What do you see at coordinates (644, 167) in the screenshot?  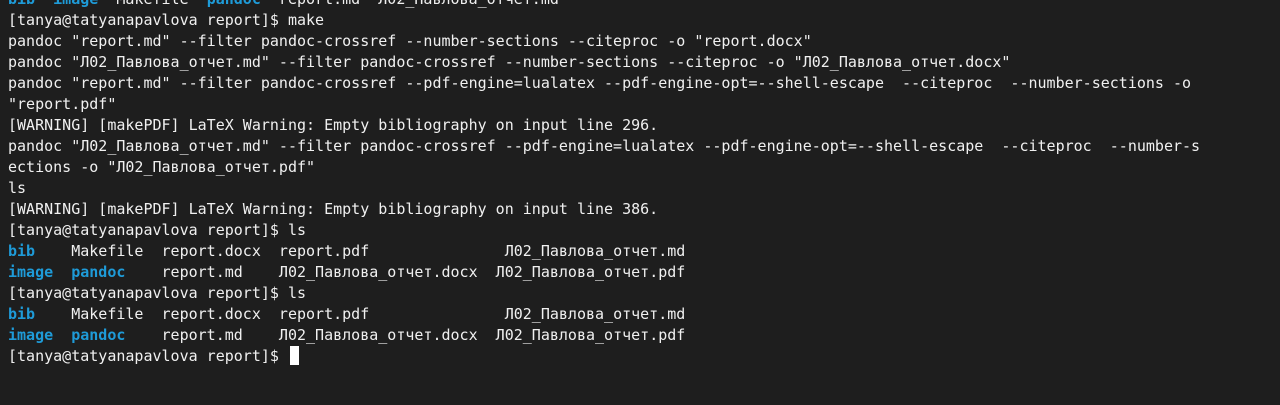 I see `terminal-line: ections -o "Л02_Павлова_отчет.pdf"` at bounding box center [644, 167].